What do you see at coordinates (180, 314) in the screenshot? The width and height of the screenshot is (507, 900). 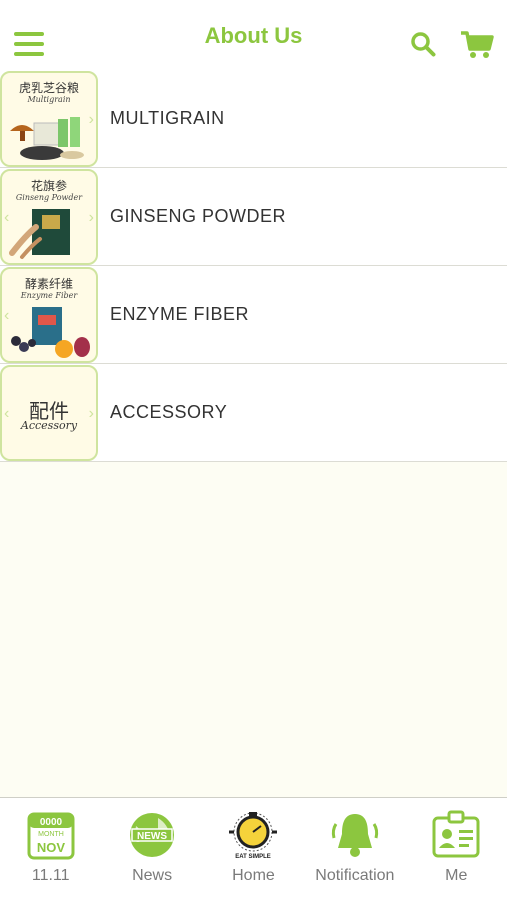 I see `item-label: ENZYME FIBER` at bounding box center [180, 314].